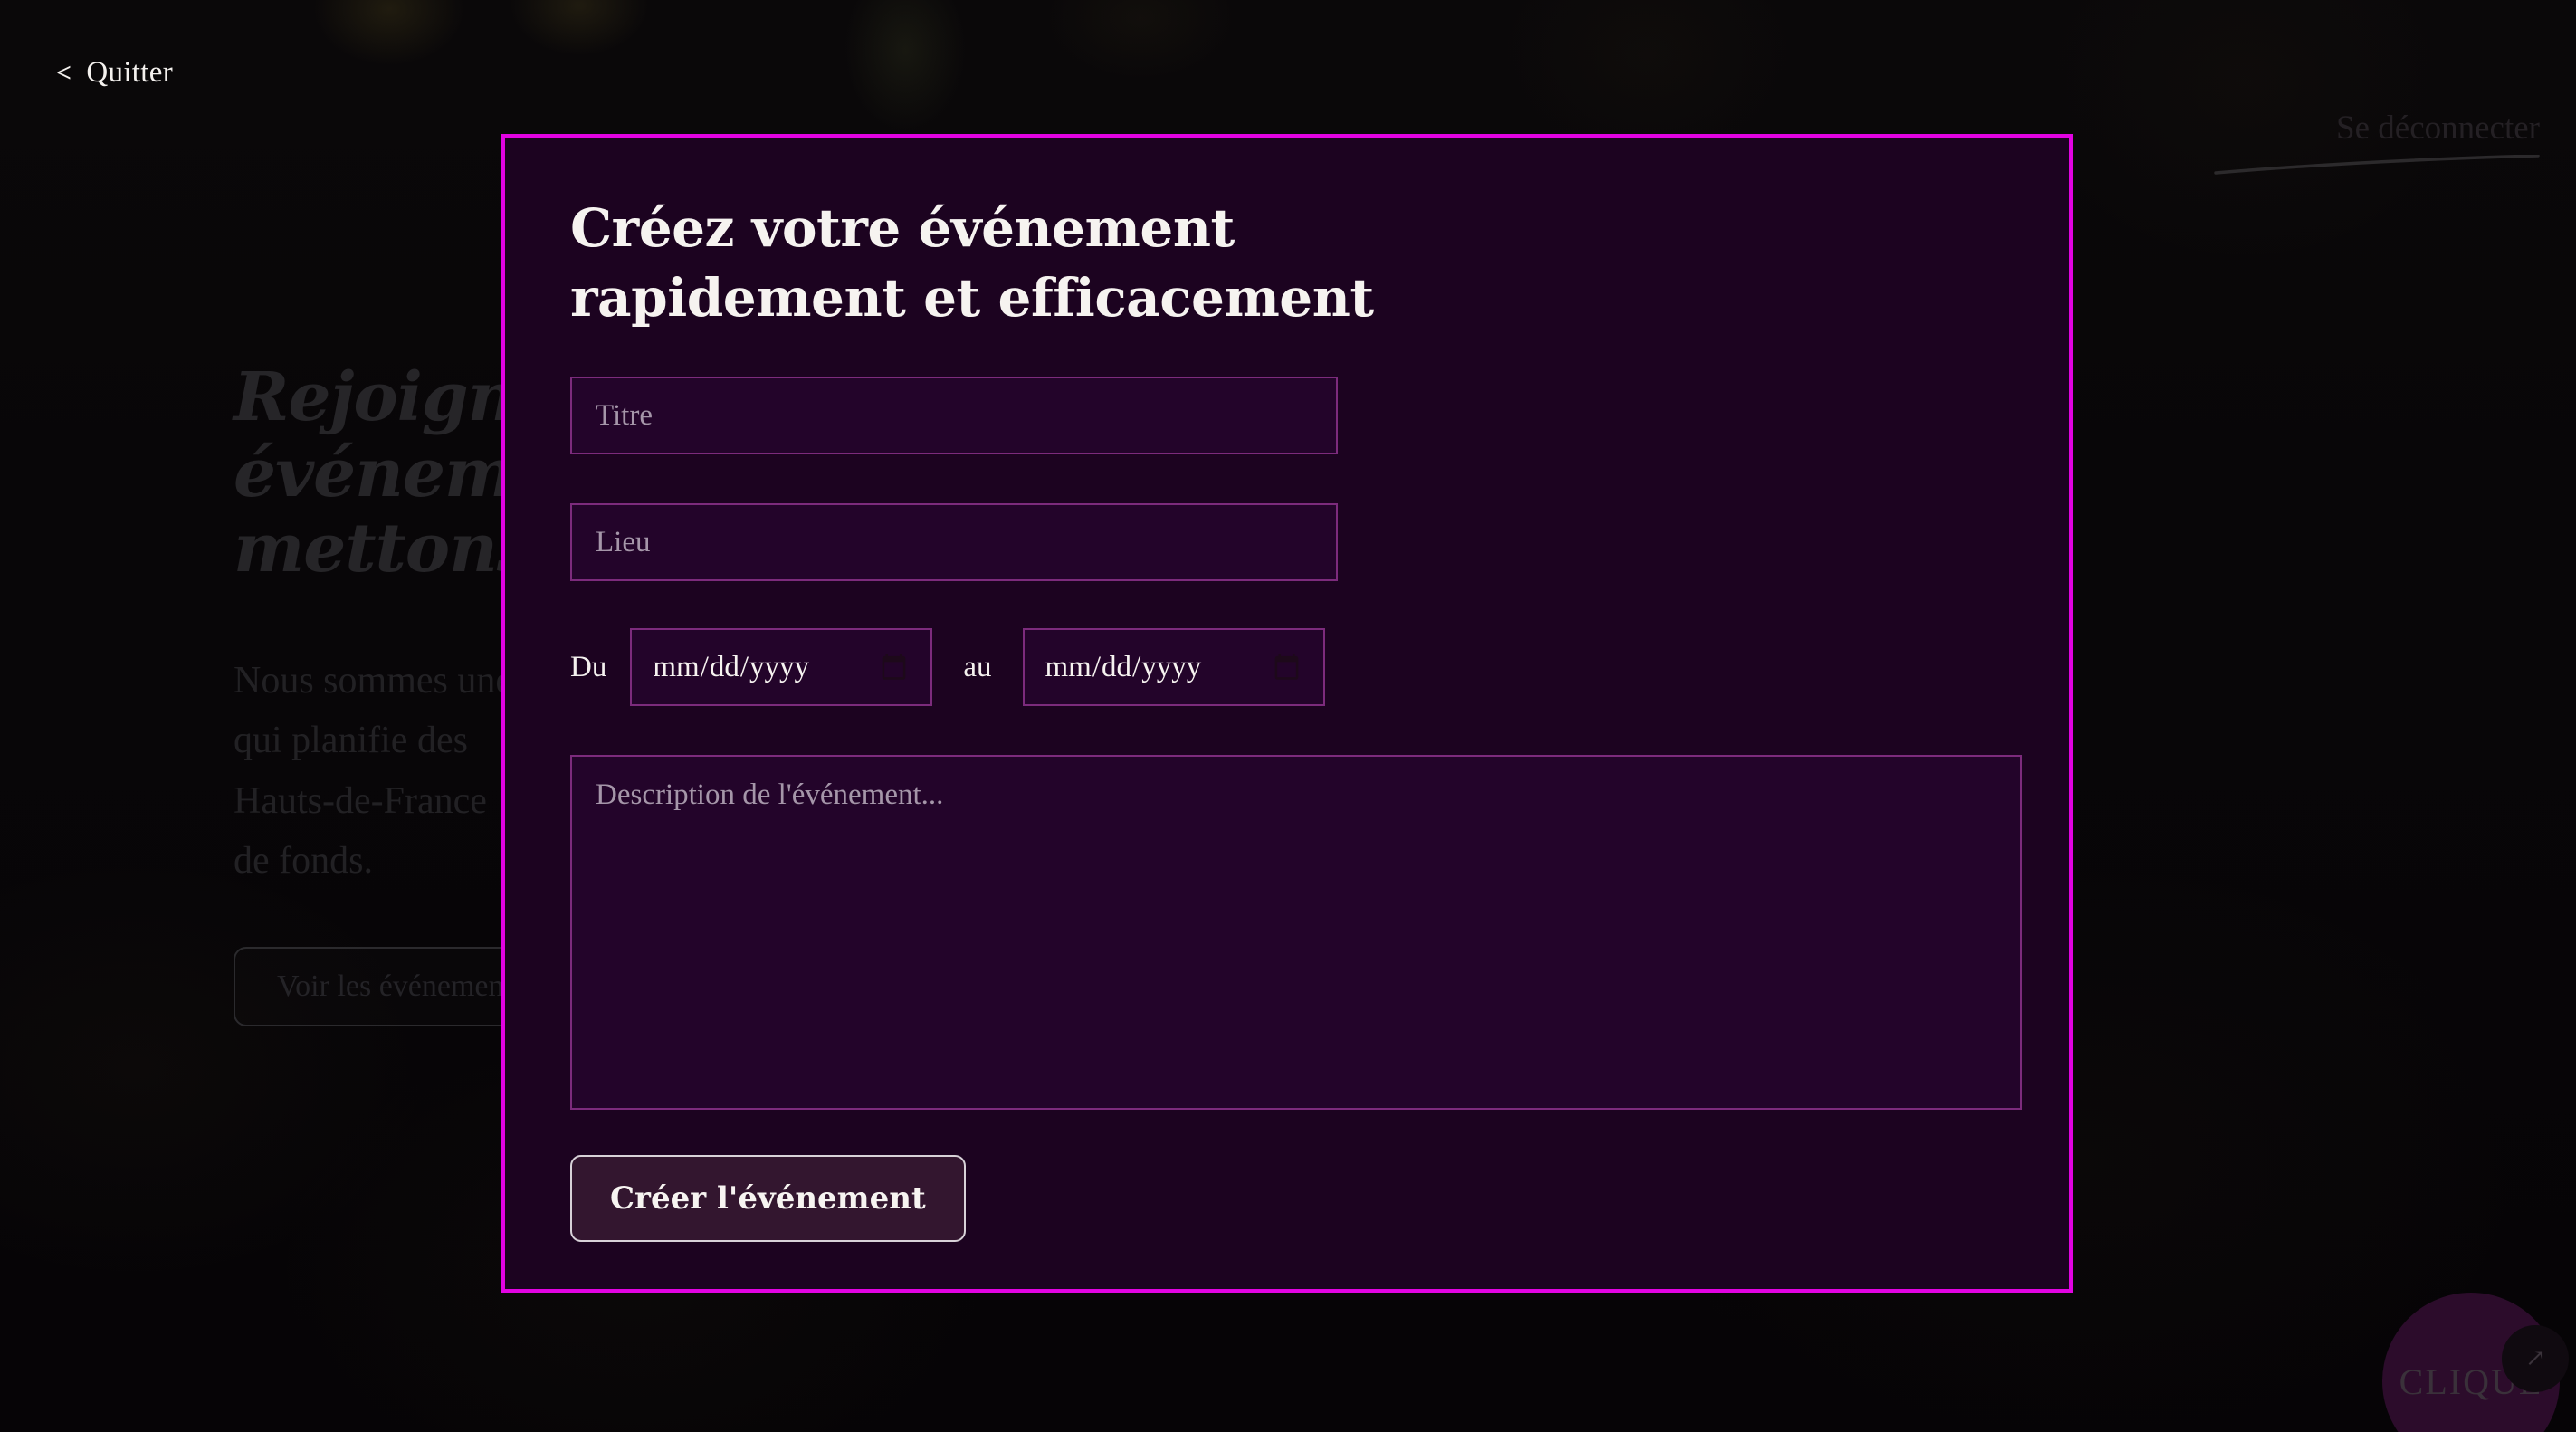 This screenshot has height=1432, width=2576. Describe the element at coordinates (589, 666) in the screenshot. I see `date-from-label: Du` at that location.